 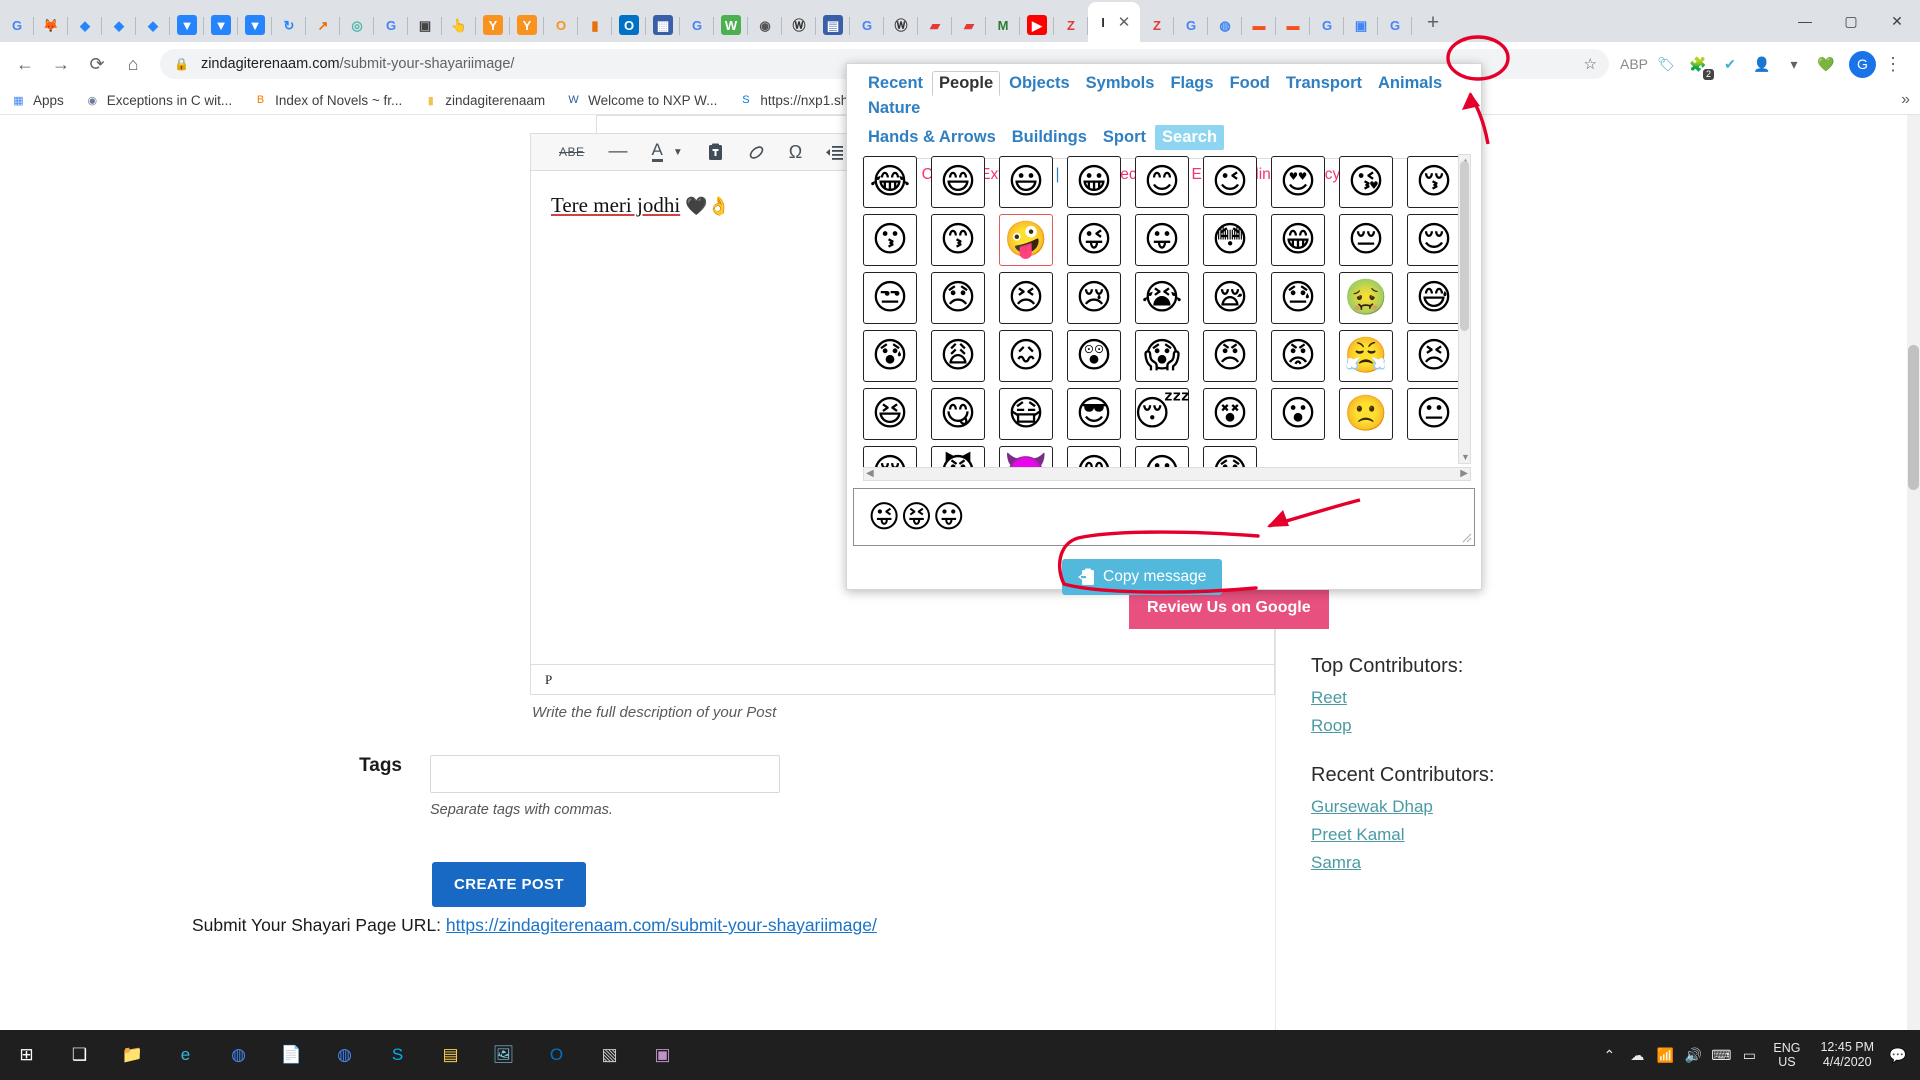 I want to click on scroll-right-arrow-icon: ▶, so click(x=1464, y=473).